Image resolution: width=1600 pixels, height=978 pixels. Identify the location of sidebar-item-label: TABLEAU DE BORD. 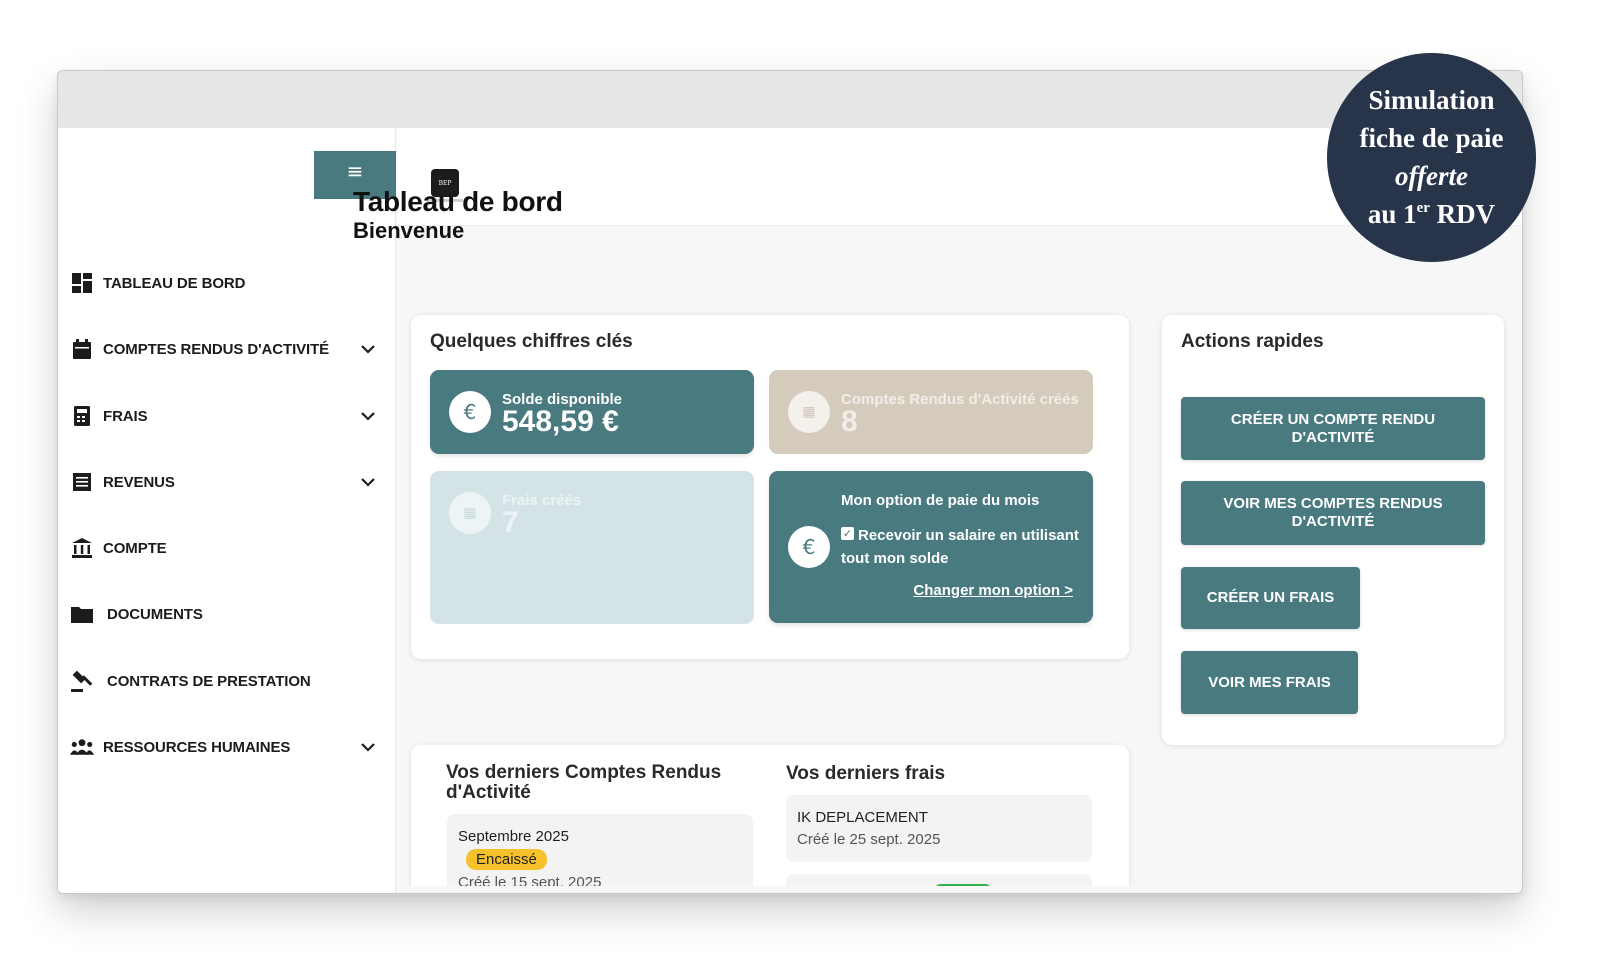
(174, 283).